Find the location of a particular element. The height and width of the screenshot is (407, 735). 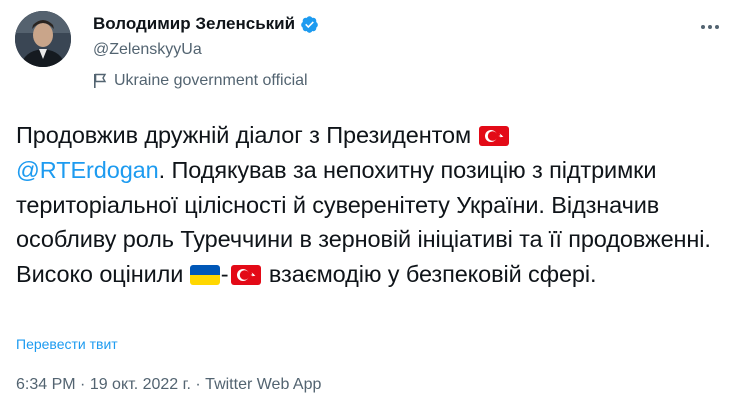

verified-badge-icon is located at coordinates (309, 24).